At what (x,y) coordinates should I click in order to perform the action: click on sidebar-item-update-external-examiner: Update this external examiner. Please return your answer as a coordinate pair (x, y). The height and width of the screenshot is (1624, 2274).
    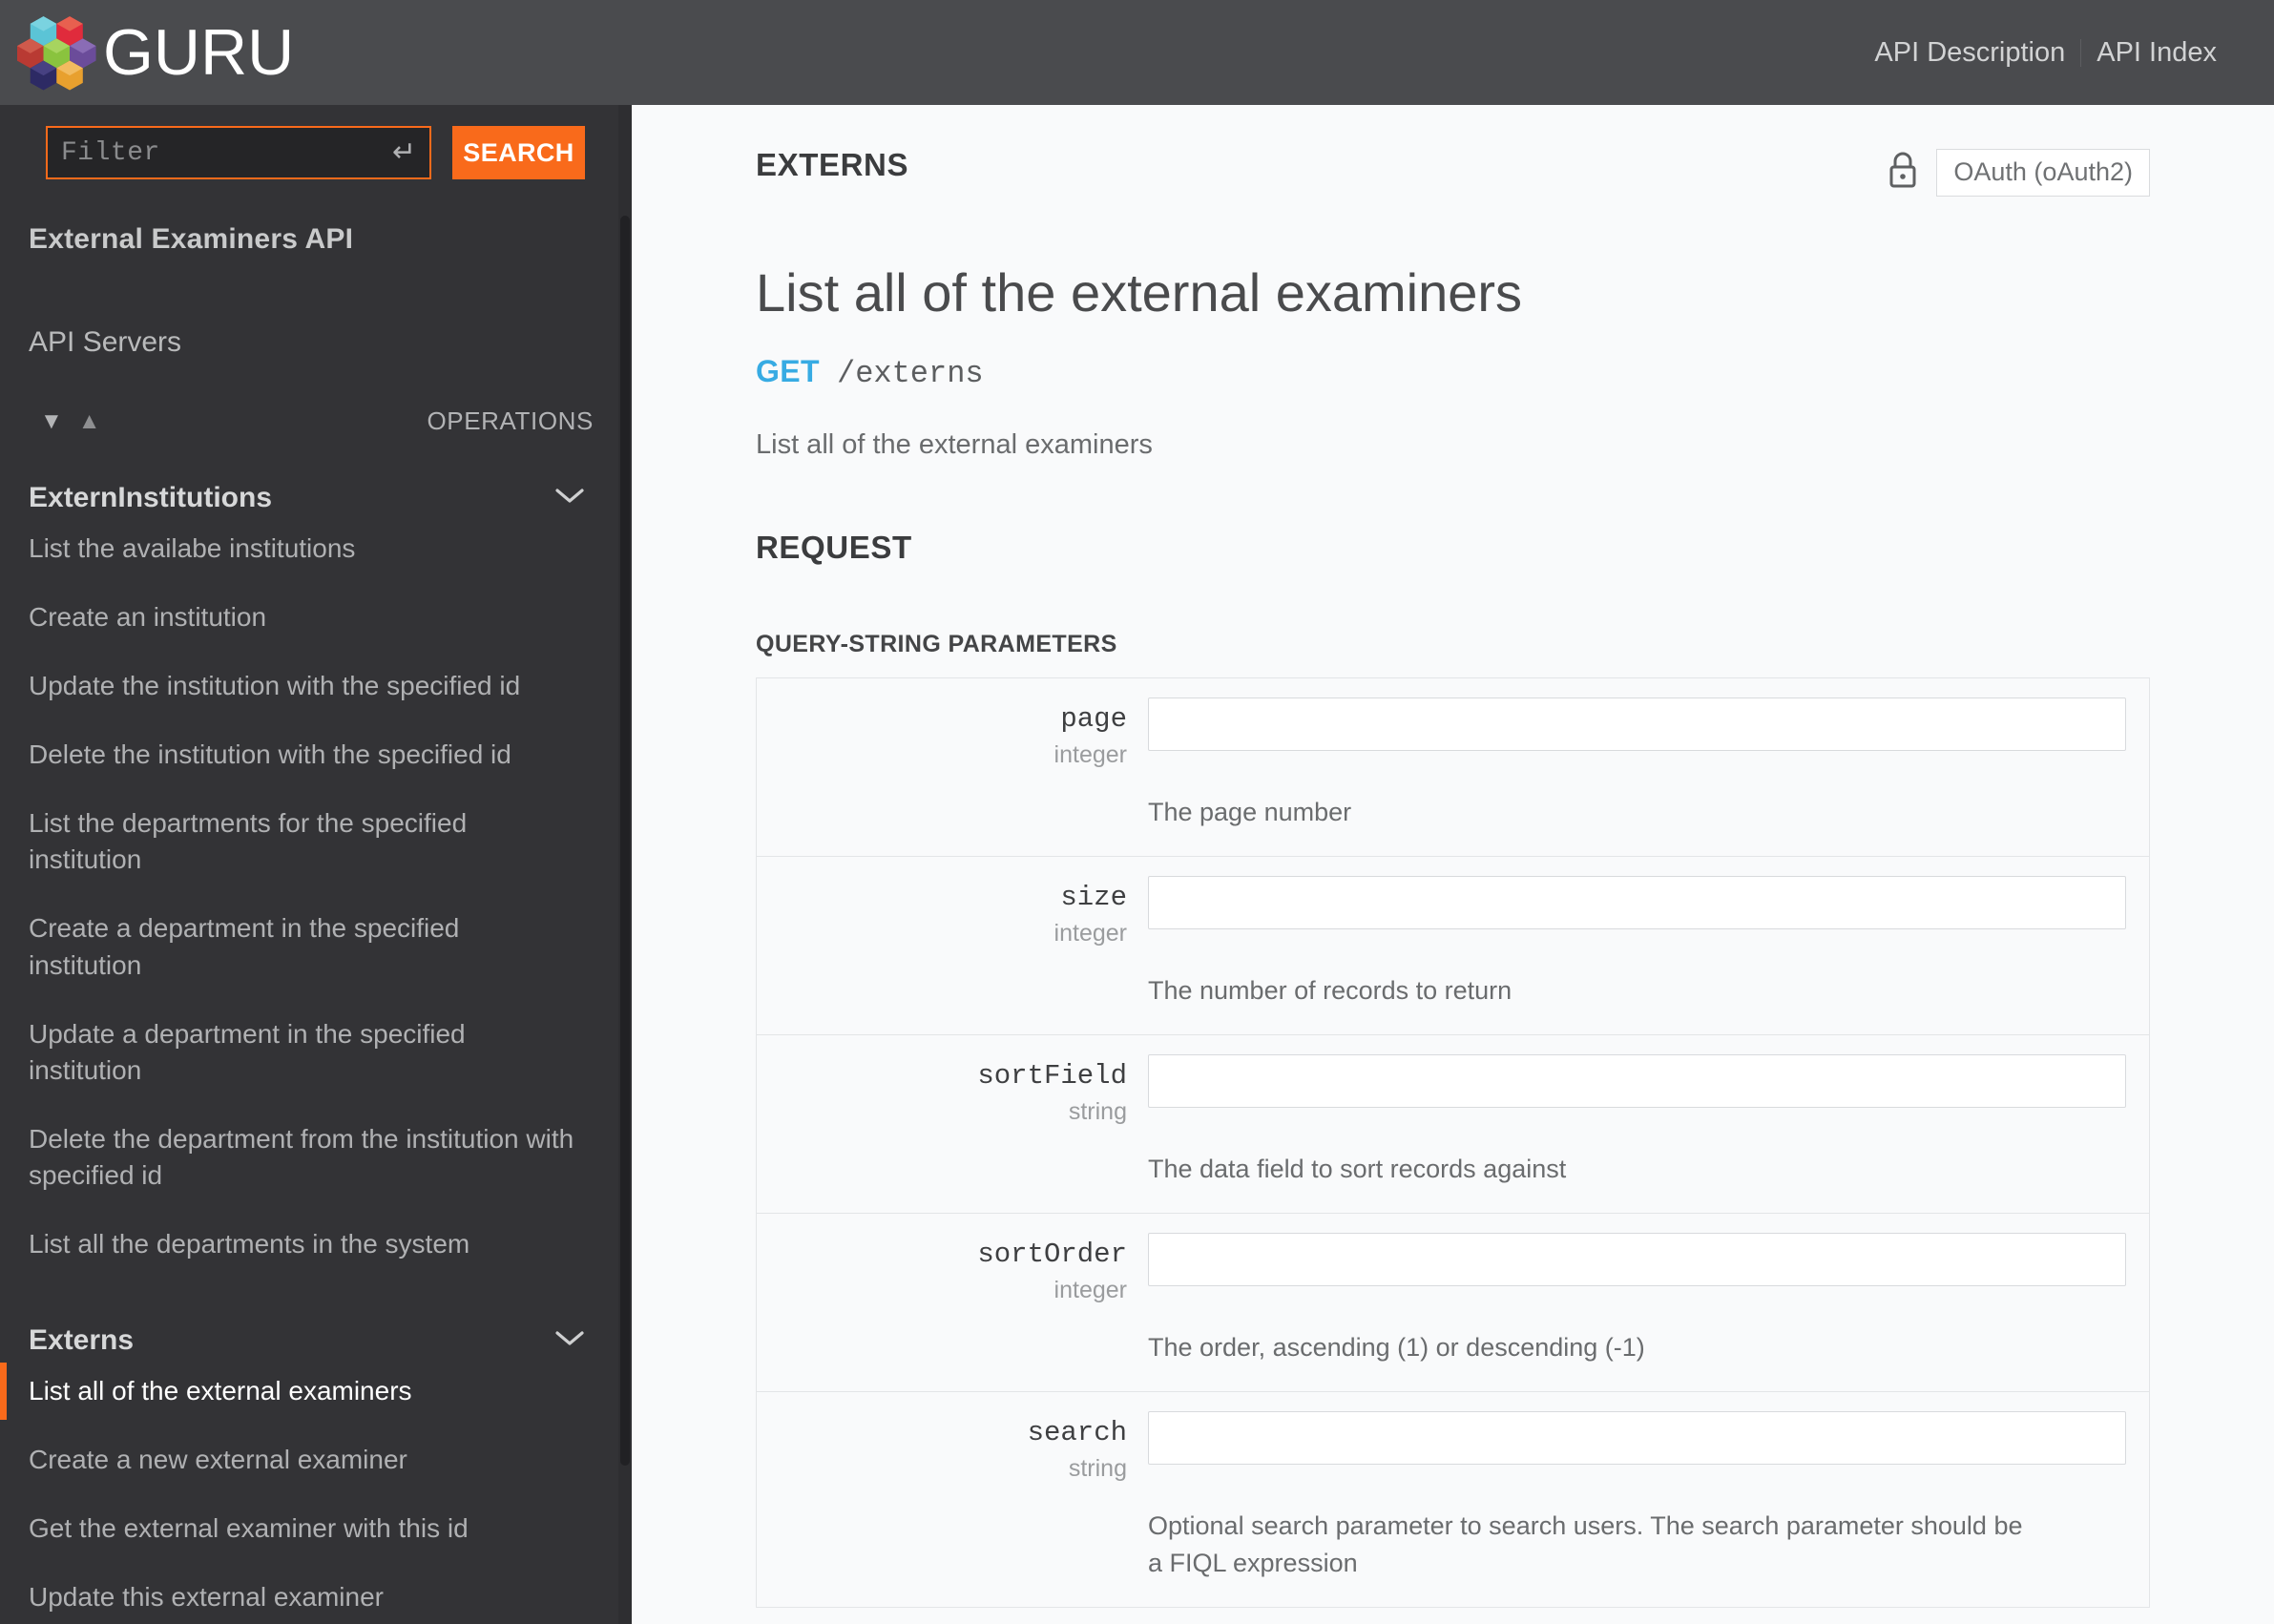
    Looking at the image, I should click on (316, 1593).